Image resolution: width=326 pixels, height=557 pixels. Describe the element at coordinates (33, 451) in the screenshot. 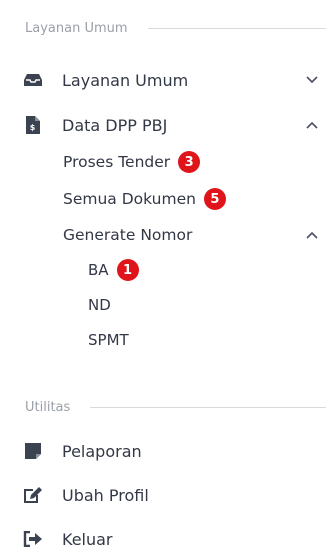

I see `sticky-note-icon` at that location.